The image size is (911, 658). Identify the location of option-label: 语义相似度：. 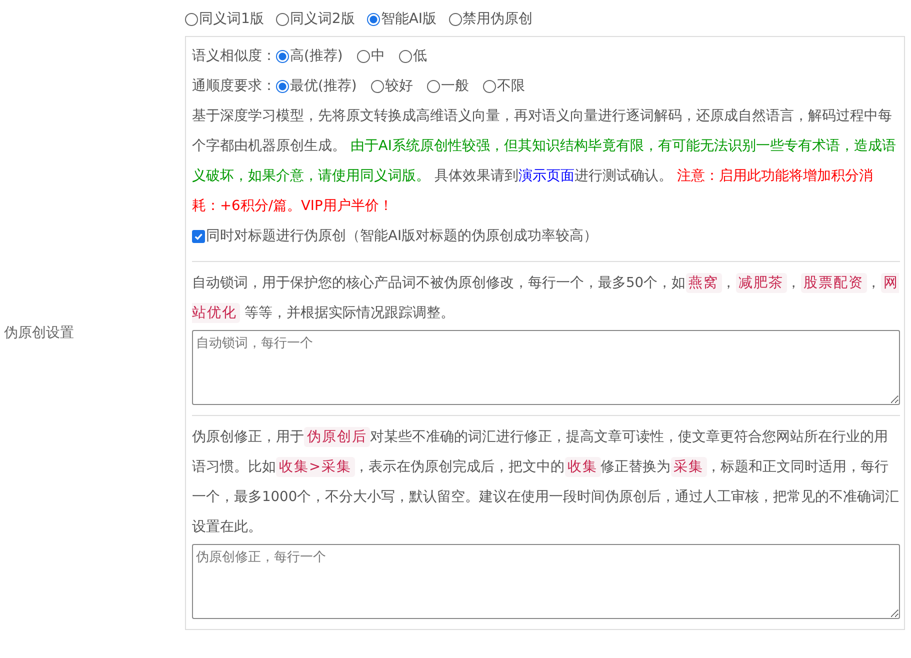
(234, 56).